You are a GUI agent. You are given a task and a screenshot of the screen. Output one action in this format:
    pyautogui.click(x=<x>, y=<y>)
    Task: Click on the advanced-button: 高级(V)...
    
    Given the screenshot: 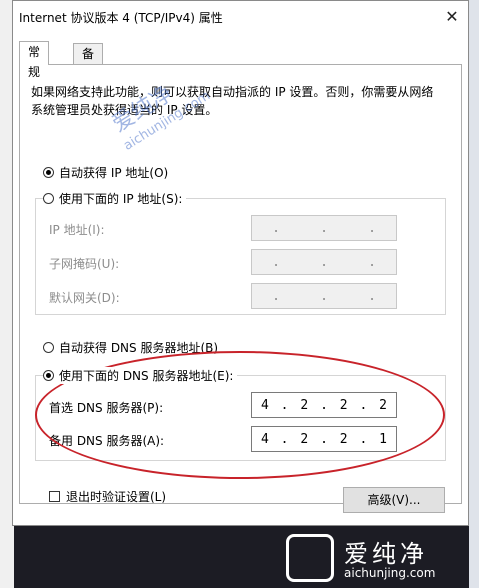 What is the action you would take?
    pyautogui.click(x=394, y=500)
    